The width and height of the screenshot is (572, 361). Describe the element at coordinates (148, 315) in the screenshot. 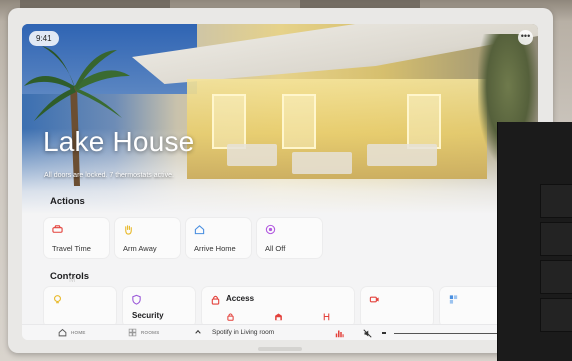

I see `control-label: Security` at that location.